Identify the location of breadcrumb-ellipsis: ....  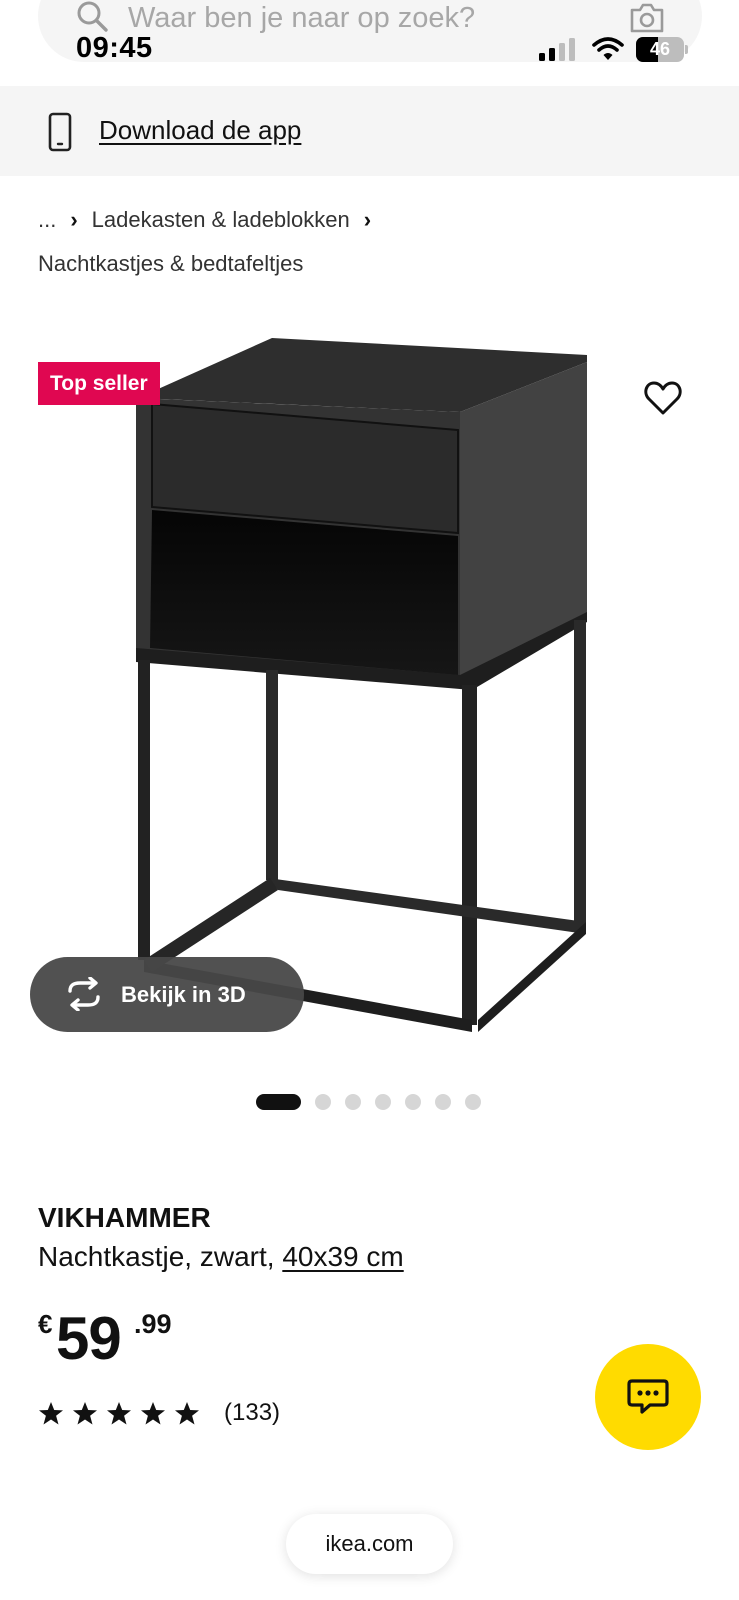
(47, 219).